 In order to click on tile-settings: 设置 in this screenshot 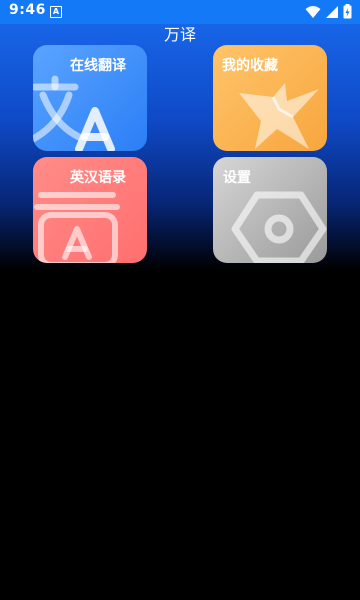, I will do `click(270, 210)`.